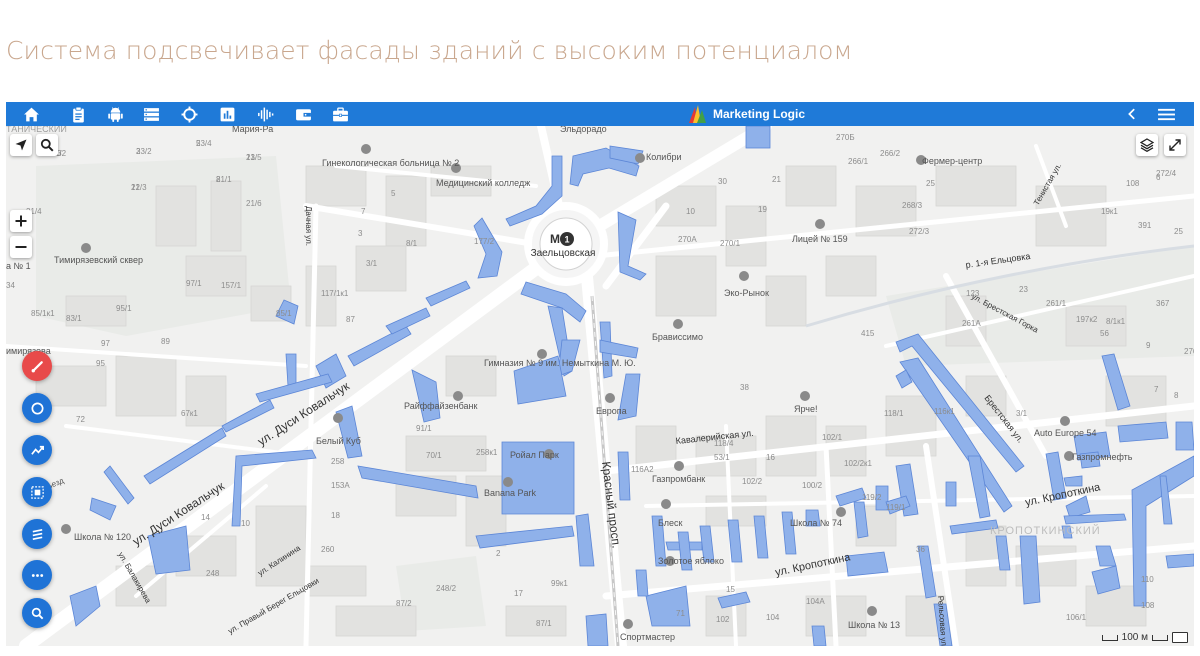 The height and width of the screenshot is (656, 1200). I want to click on search-icon, so click(47, 145).